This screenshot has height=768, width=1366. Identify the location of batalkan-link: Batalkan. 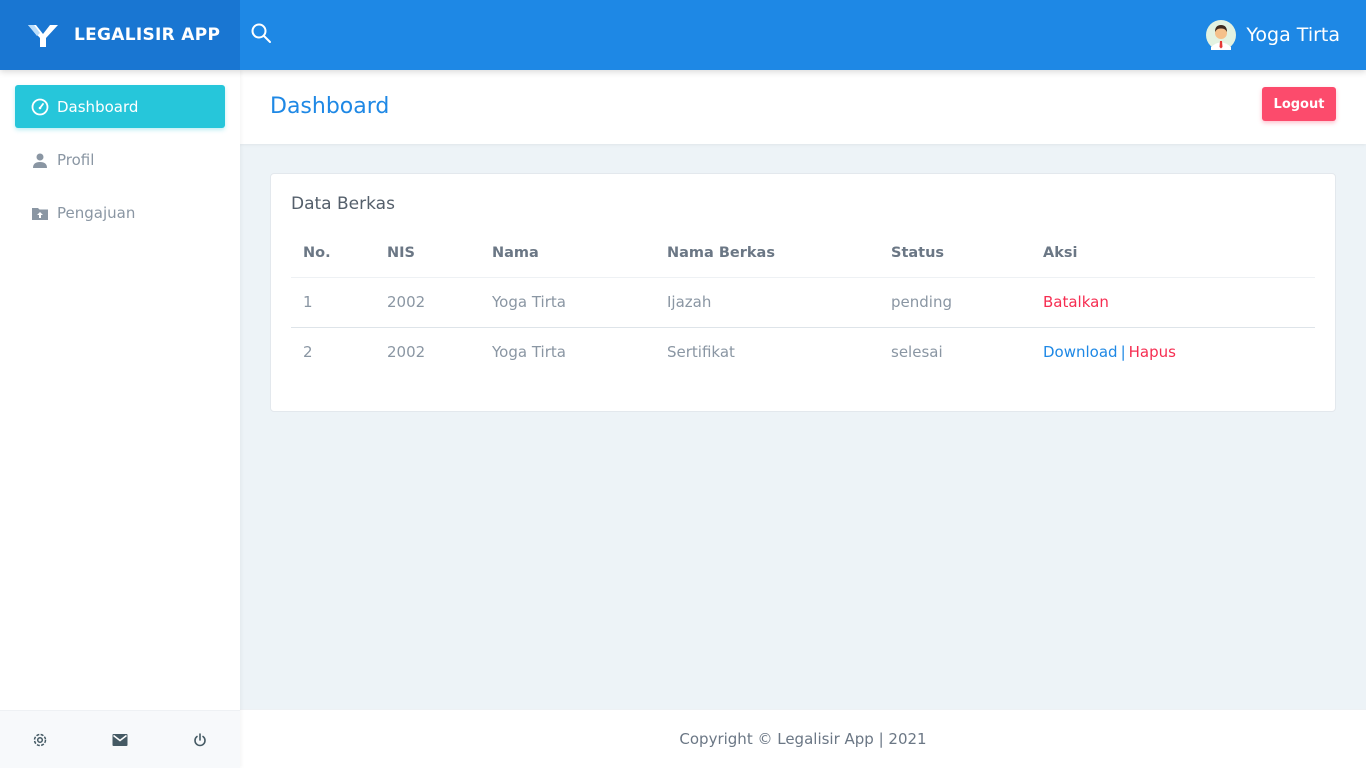
(1076, 302).